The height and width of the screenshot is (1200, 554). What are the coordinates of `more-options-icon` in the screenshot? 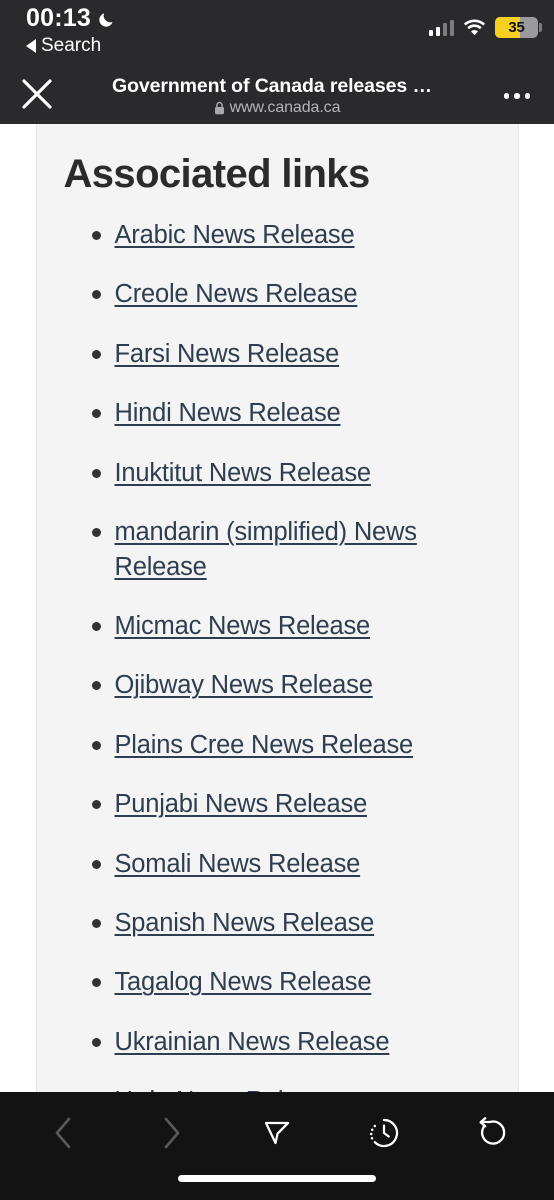 It's located at (517, 96).